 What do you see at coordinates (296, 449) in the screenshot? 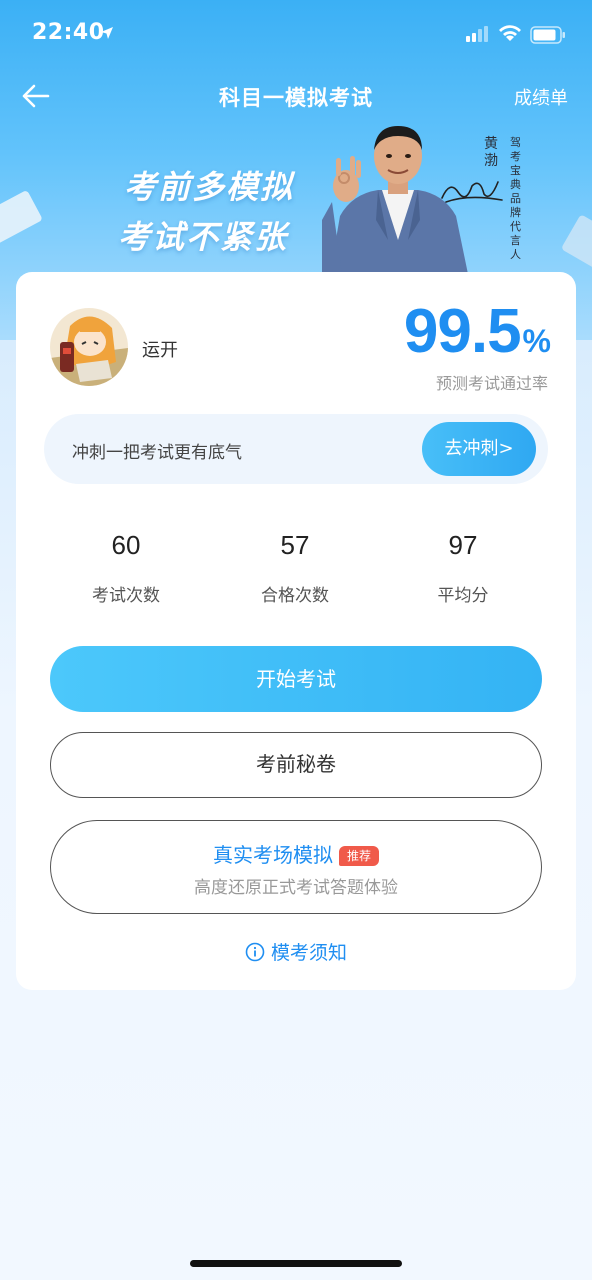
I see `sprint-banner: 冲刺一把考试更有底气 去冲刺>` at bounding box center [296, 449].